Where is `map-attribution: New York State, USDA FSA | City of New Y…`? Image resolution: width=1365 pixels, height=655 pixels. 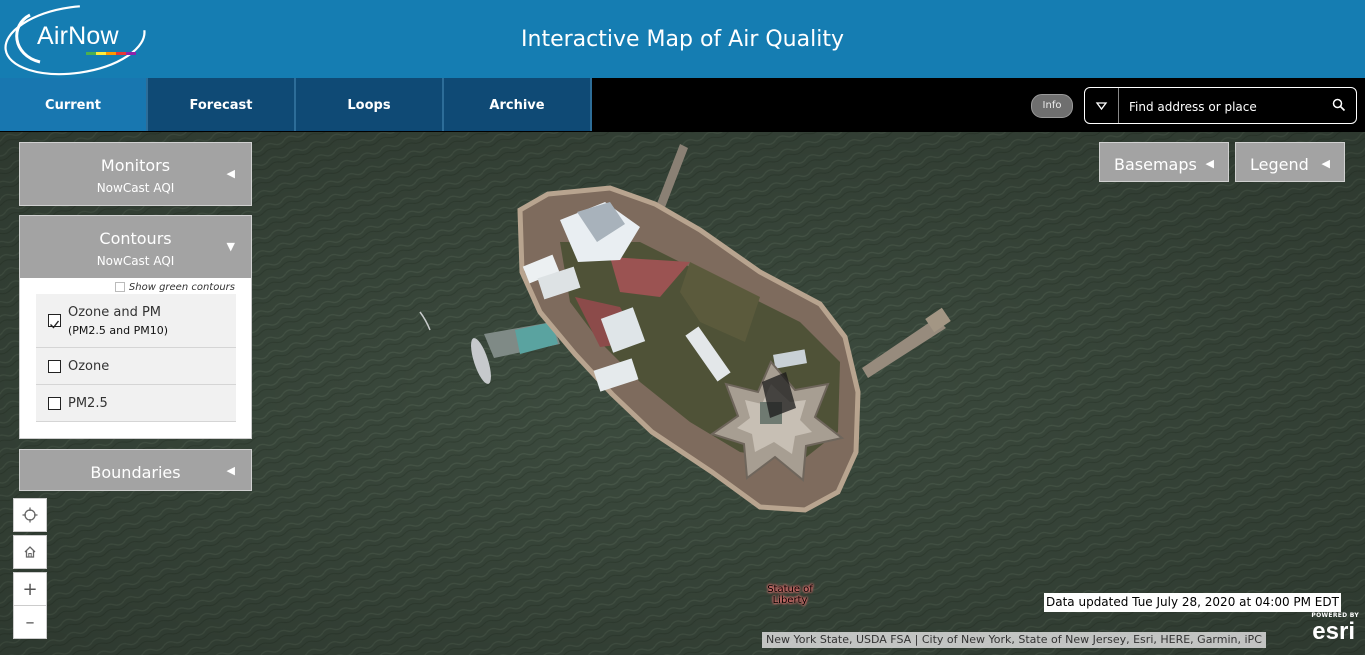
map-attribution: New York State, USDA FSA | City of New Y… is located at coordinates (1014, 640).